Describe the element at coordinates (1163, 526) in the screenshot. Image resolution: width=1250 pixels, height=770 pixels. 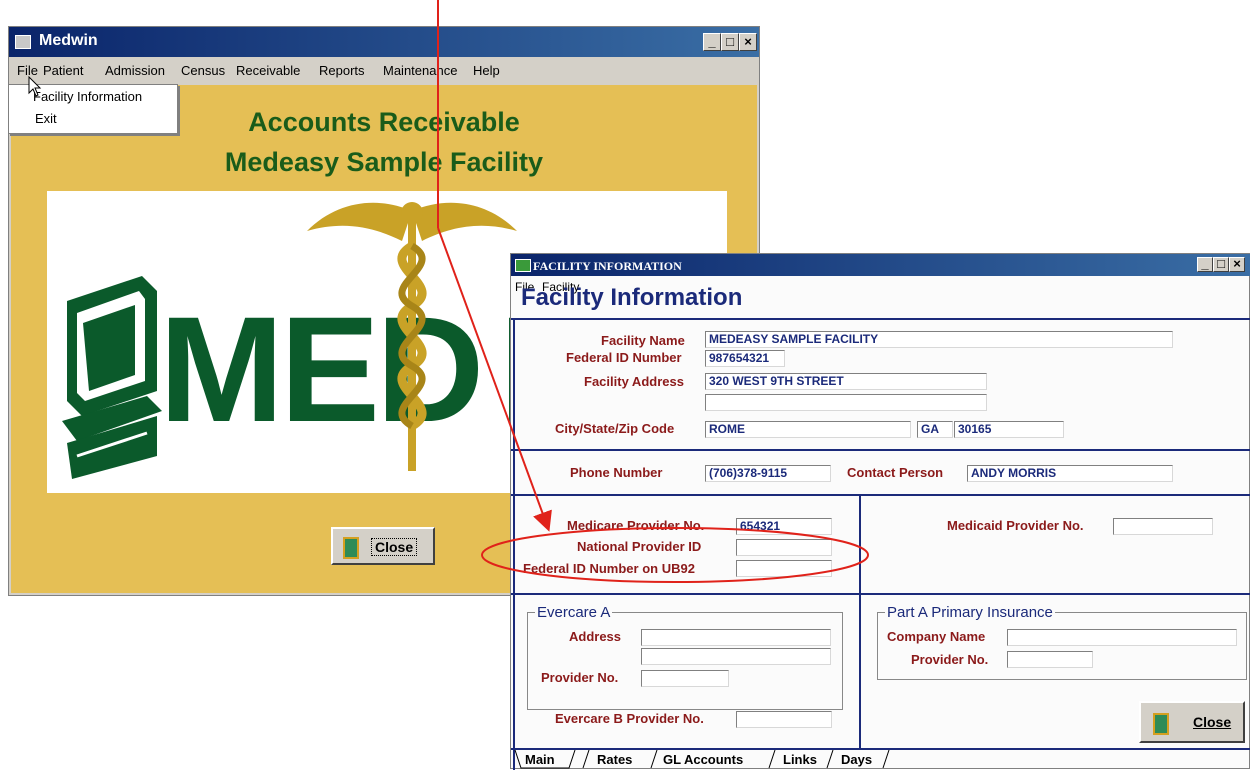
I see `medicaid-provider-field` at that location.